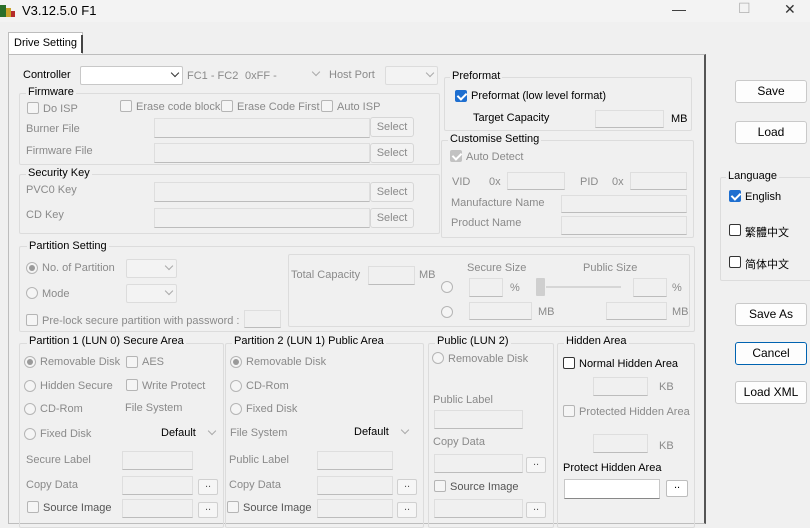 This screenshot has height=528, width=810. I want to click on maximize-button: ☐, so click(744, 8).